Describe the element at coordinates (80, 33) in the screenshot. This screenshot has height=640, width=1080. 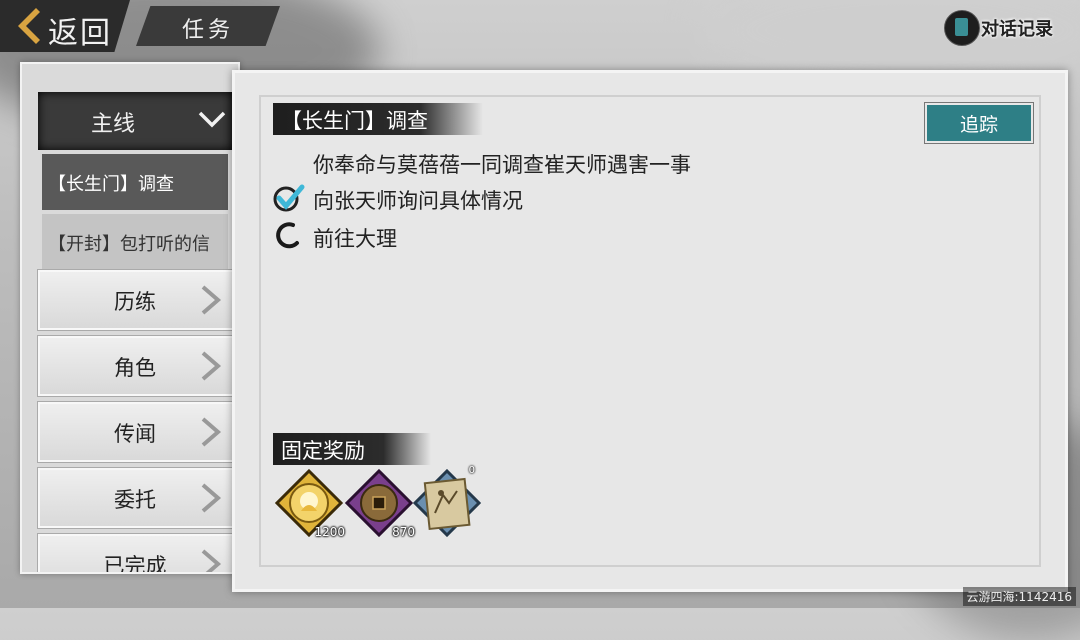
I see `back-label: 返回` at that location.